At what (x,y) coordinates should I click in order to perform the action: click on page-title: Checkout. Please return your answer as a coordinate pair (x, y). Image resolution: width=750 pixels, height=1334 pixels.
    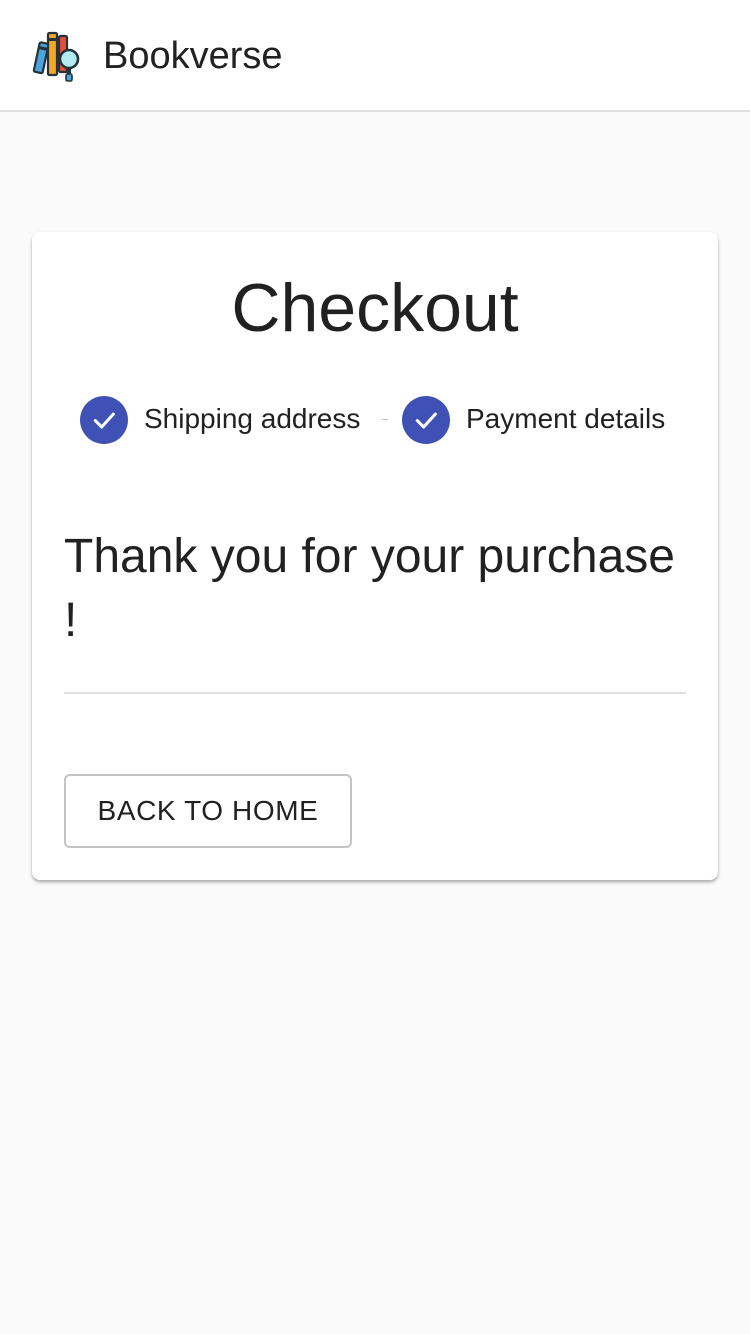
    Looking at the image, I should click on (375, 308).